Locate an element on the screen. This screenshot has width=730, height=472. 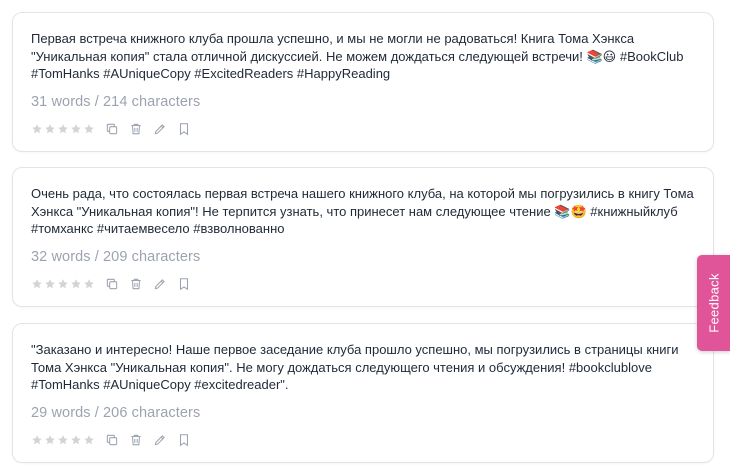
post-stats: 32 words / 209 characters is located at coordinates (116, 257).